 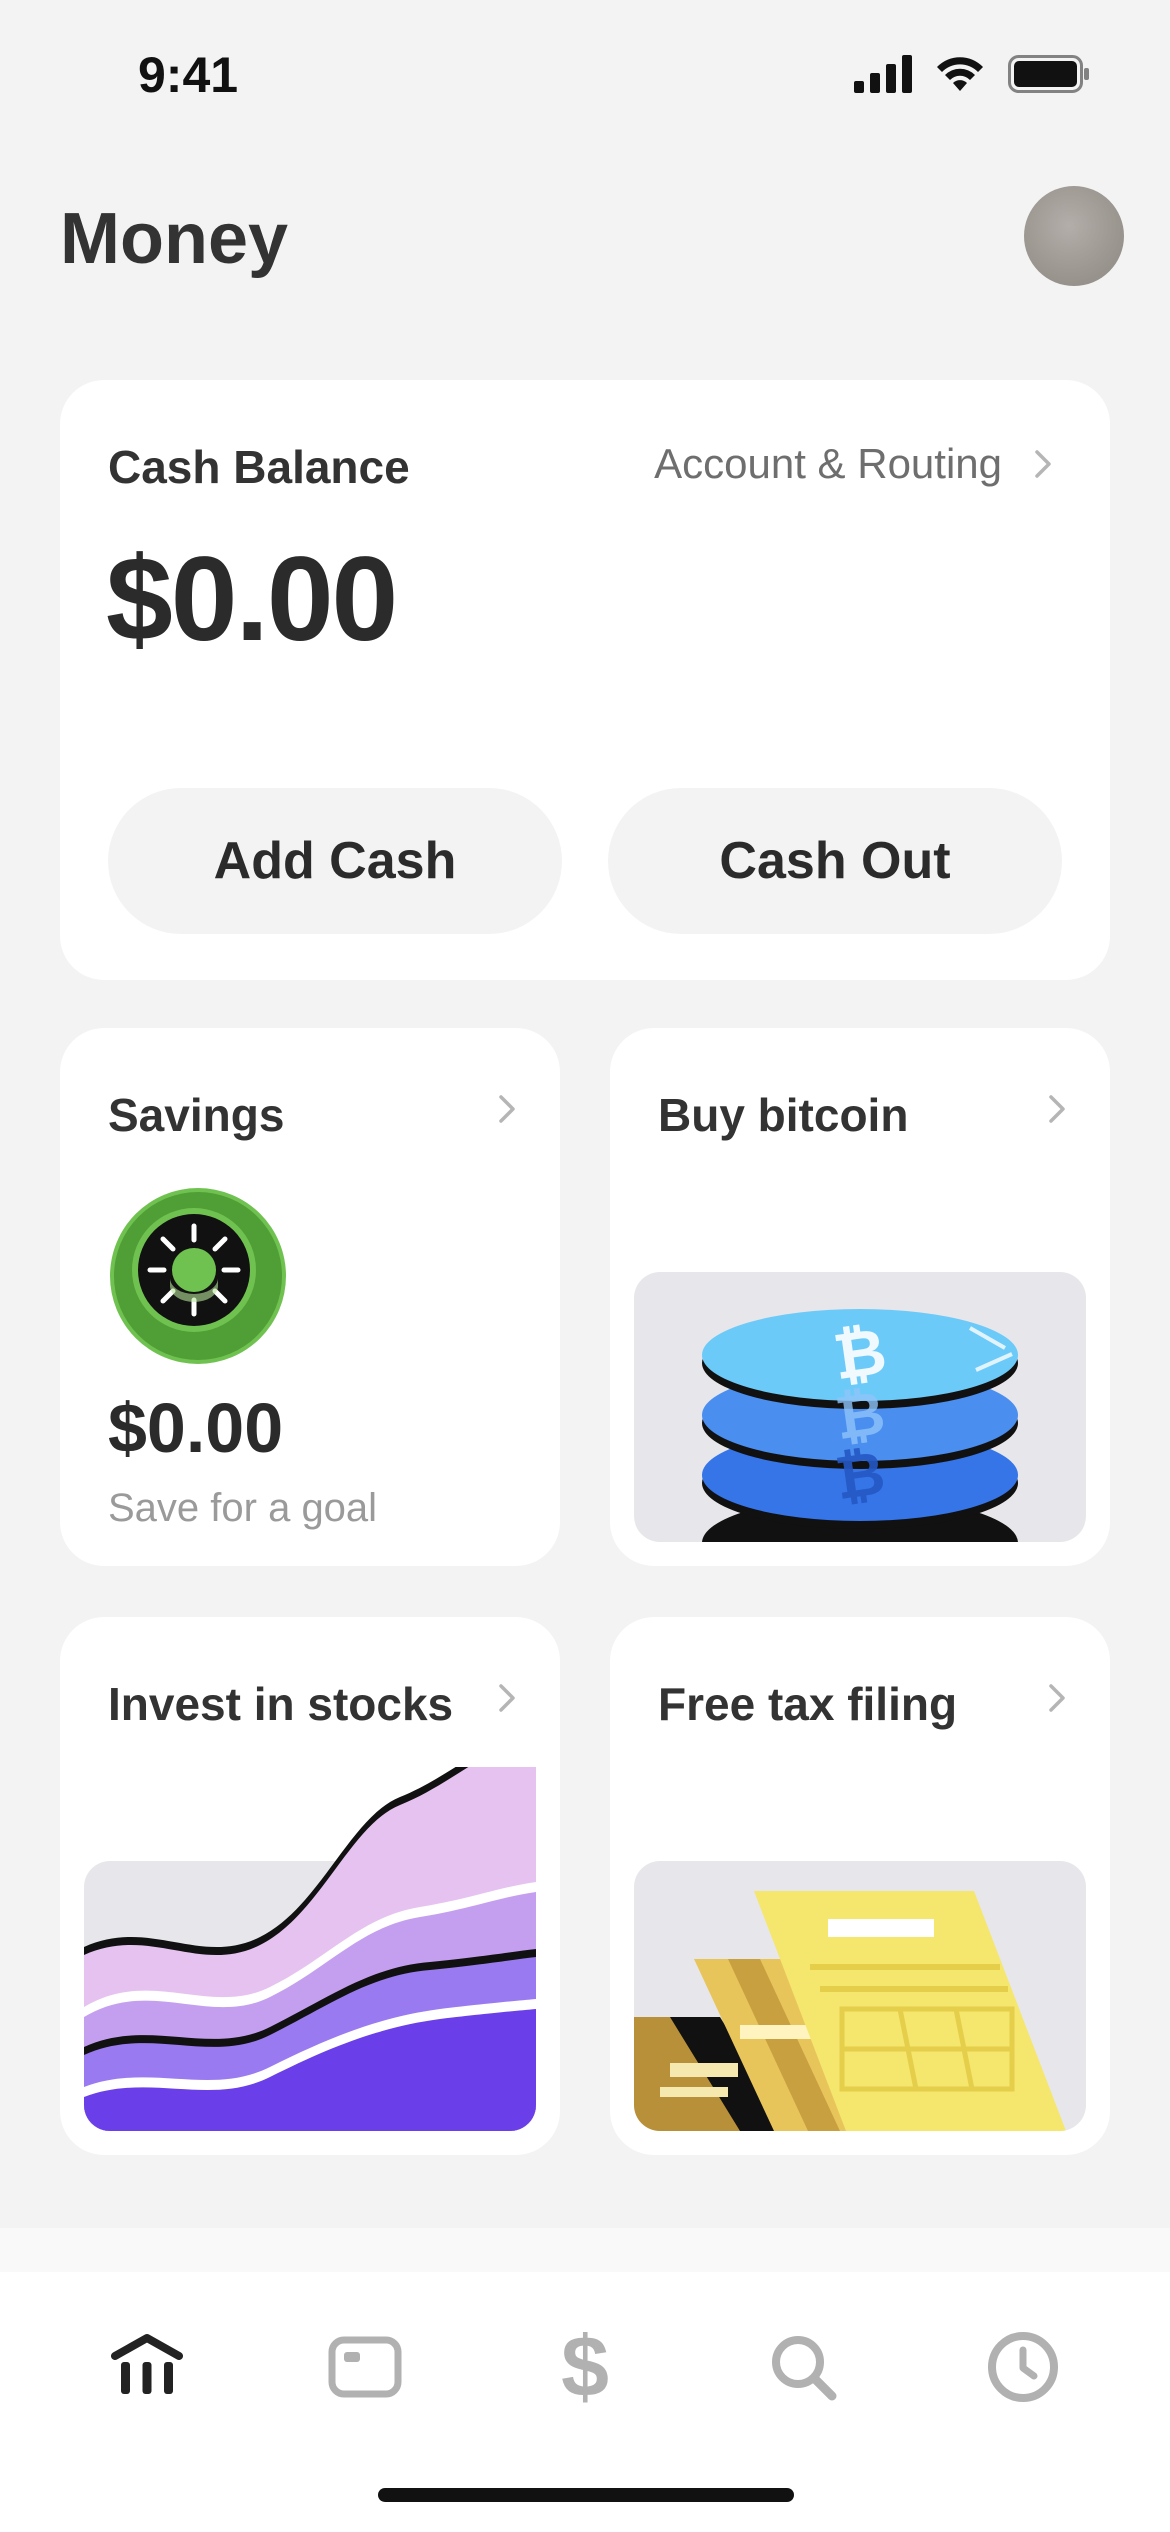 What do you see at coordinates (188, 75) in the screenshot?
I see `status-time: 9:41` at bounding box center [188, 75].